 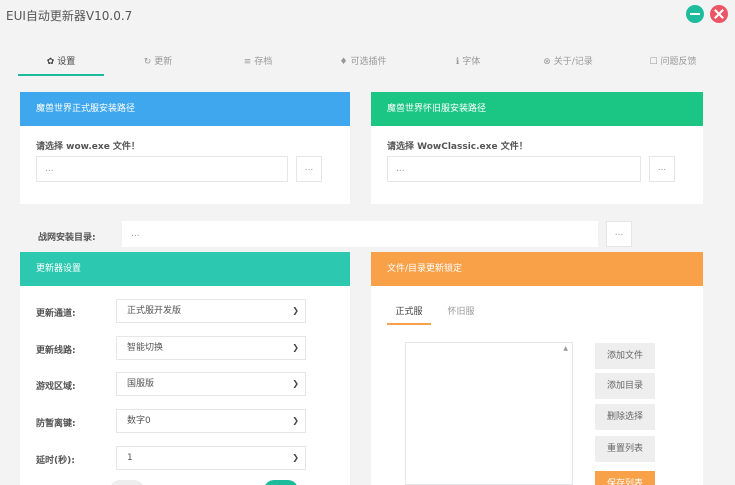 What do you see at coordinates (55, 461) in the screenshot?
I see `delay-label: 延时(秒):` at bounding box center [55, 461].